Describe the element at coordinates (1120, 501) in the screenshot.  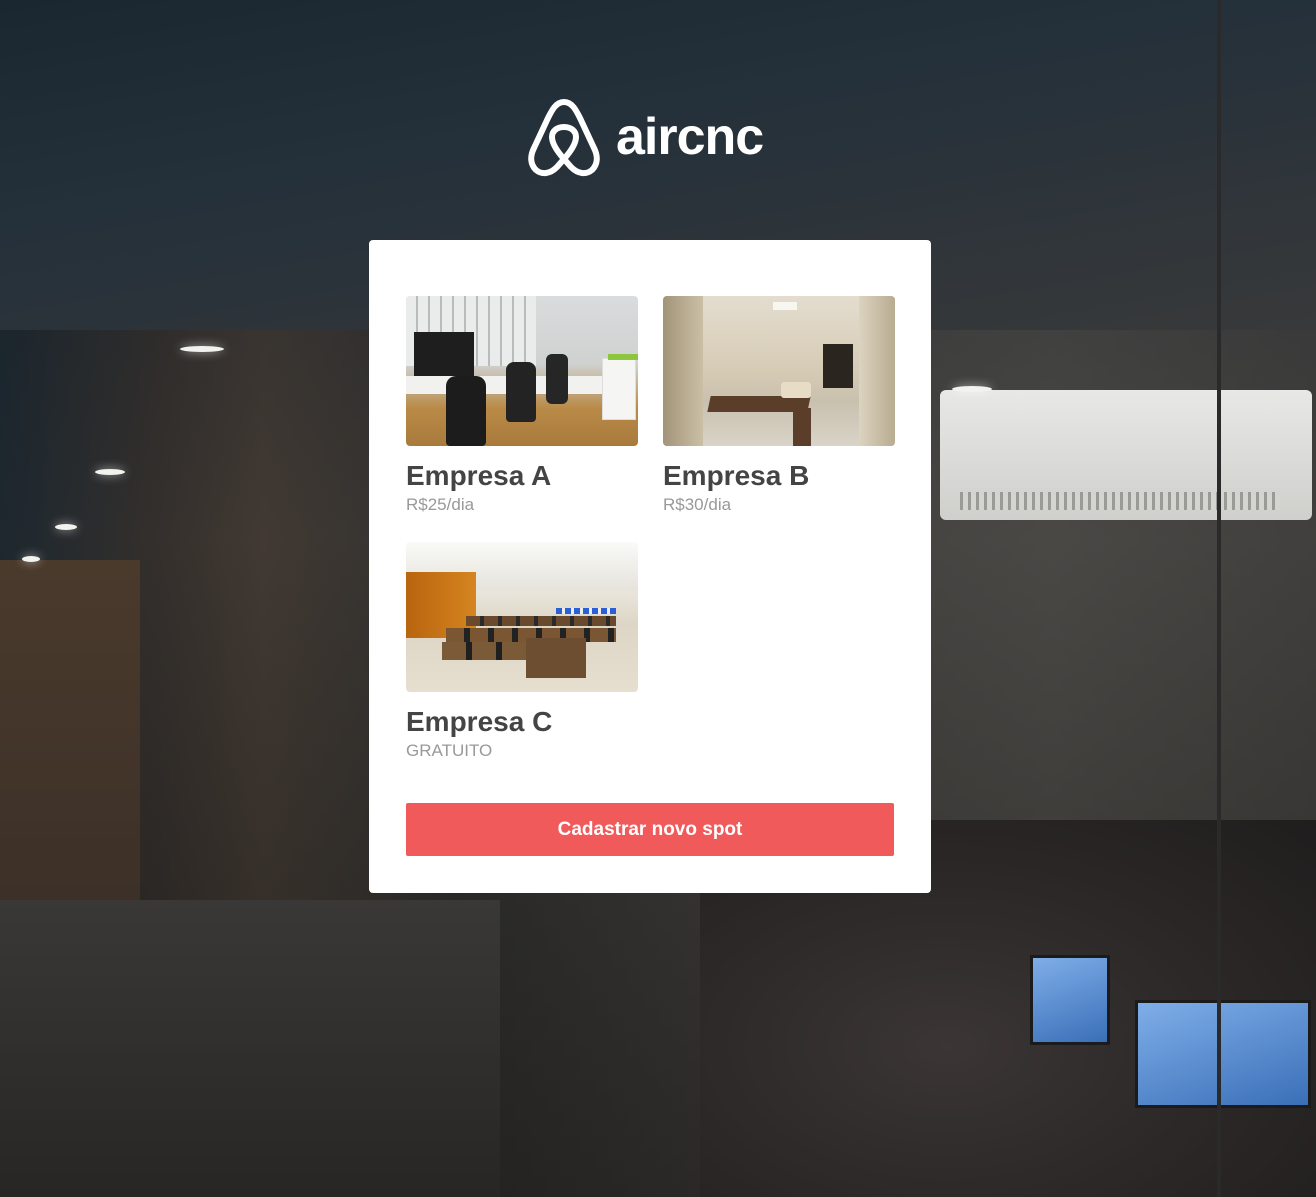
I see `background-air-conditioner-vent` at that location.